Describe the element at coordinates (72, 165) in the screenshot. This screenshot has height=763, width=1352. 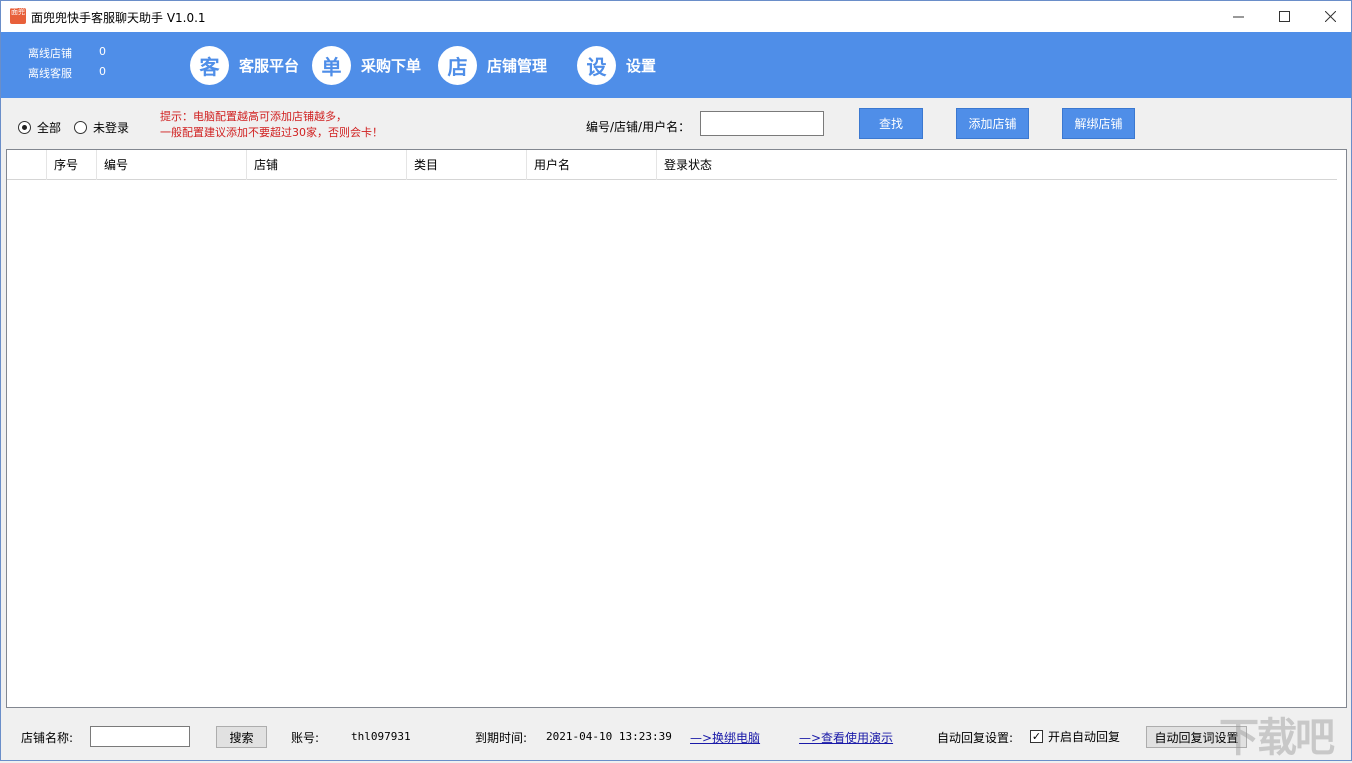
I see `column-header-index: 序号` at that location.